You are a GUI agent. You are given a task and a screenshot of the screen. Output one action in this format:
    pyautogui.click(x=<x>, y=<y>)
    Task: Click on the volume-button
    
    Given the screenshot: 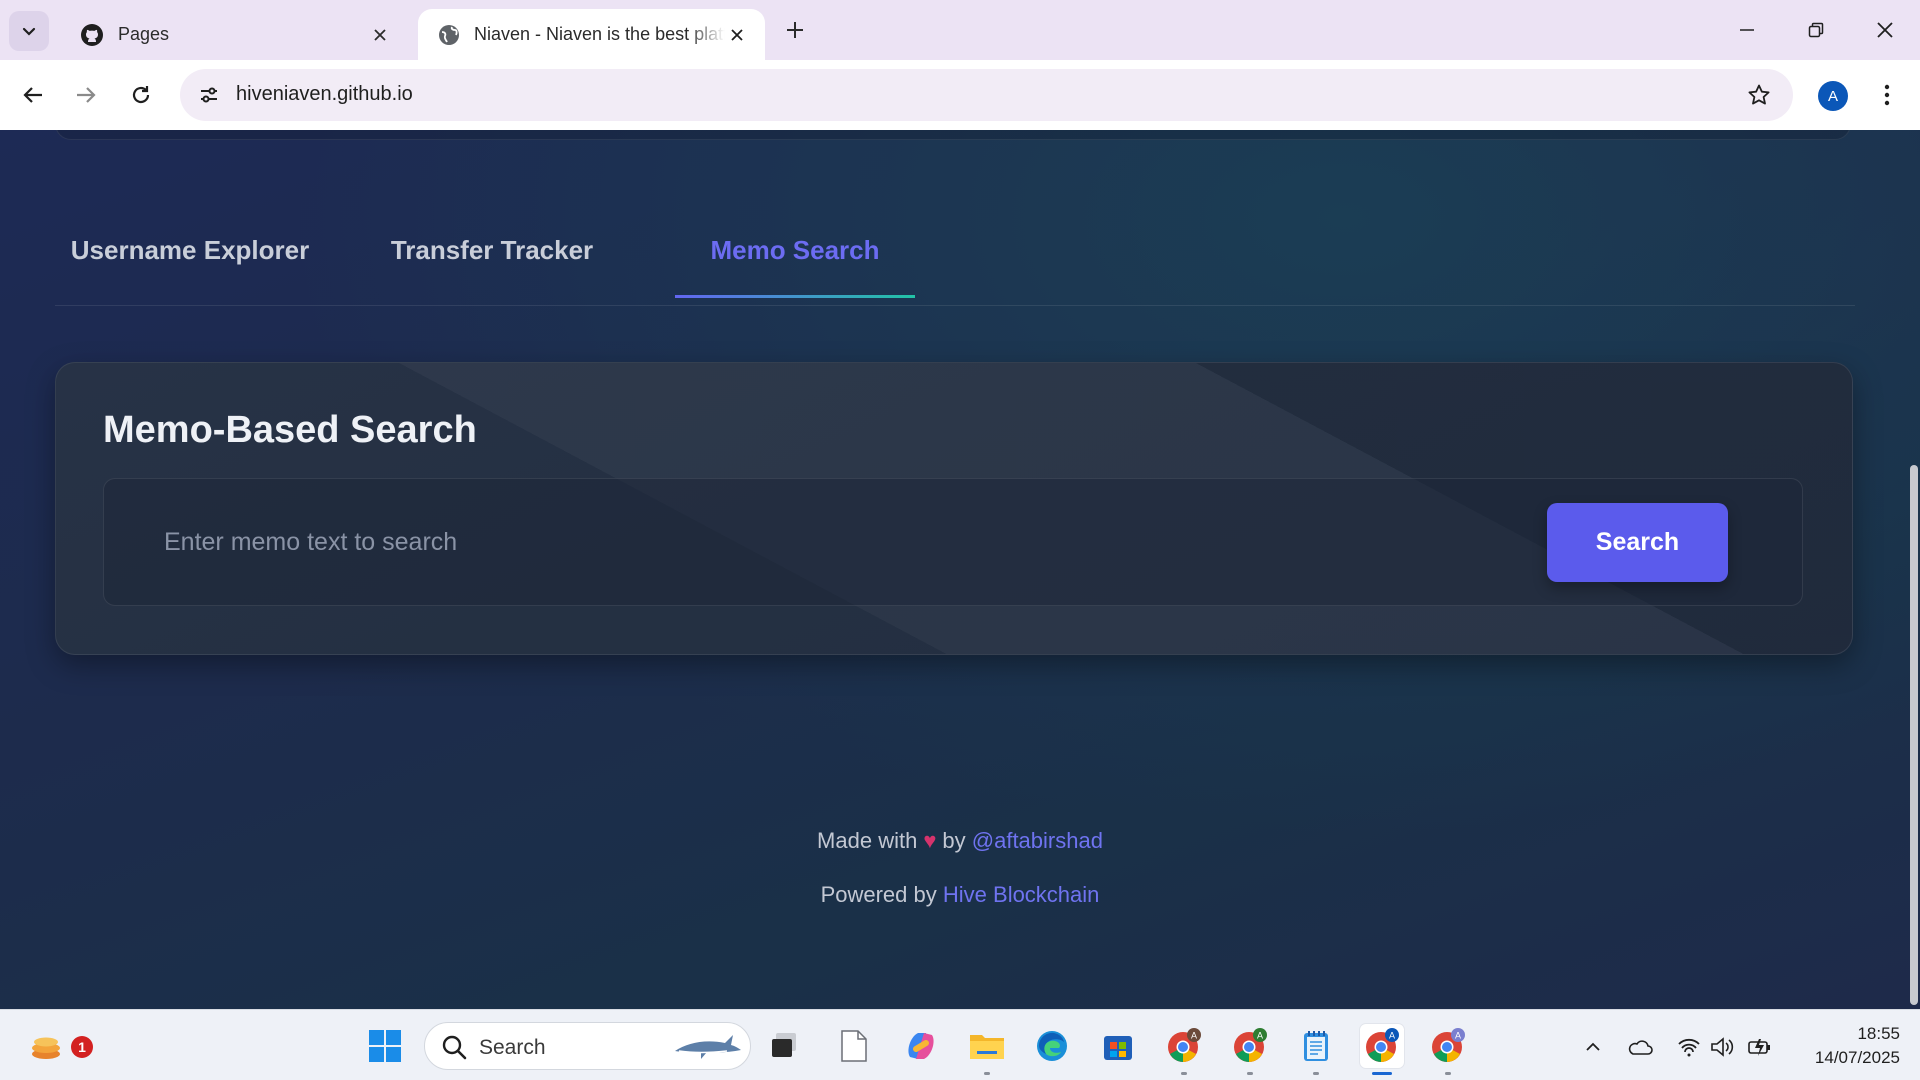 What is the action you would take?
    pyautogui.click(x=1723, y=1047)
    